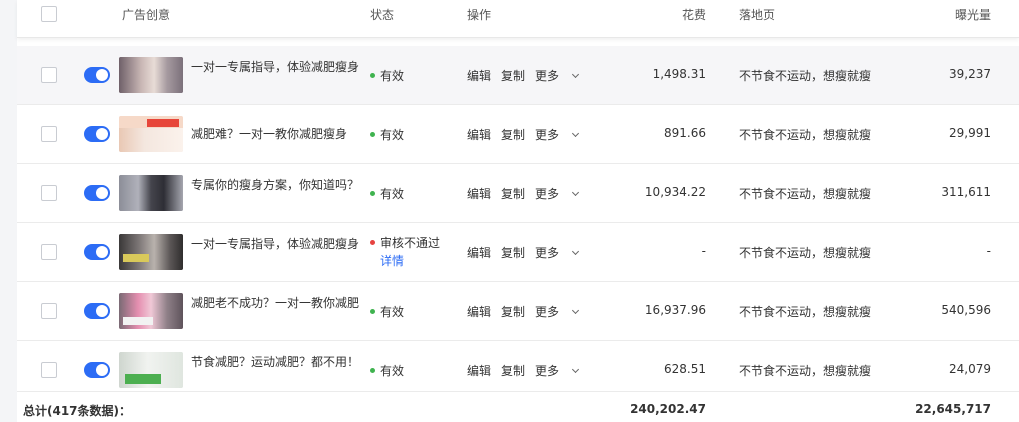  What do you see at coordinates (953, 409) in the screenshot?
I see `total-impressions: 22,645,717` at bounding box center [953, 409].